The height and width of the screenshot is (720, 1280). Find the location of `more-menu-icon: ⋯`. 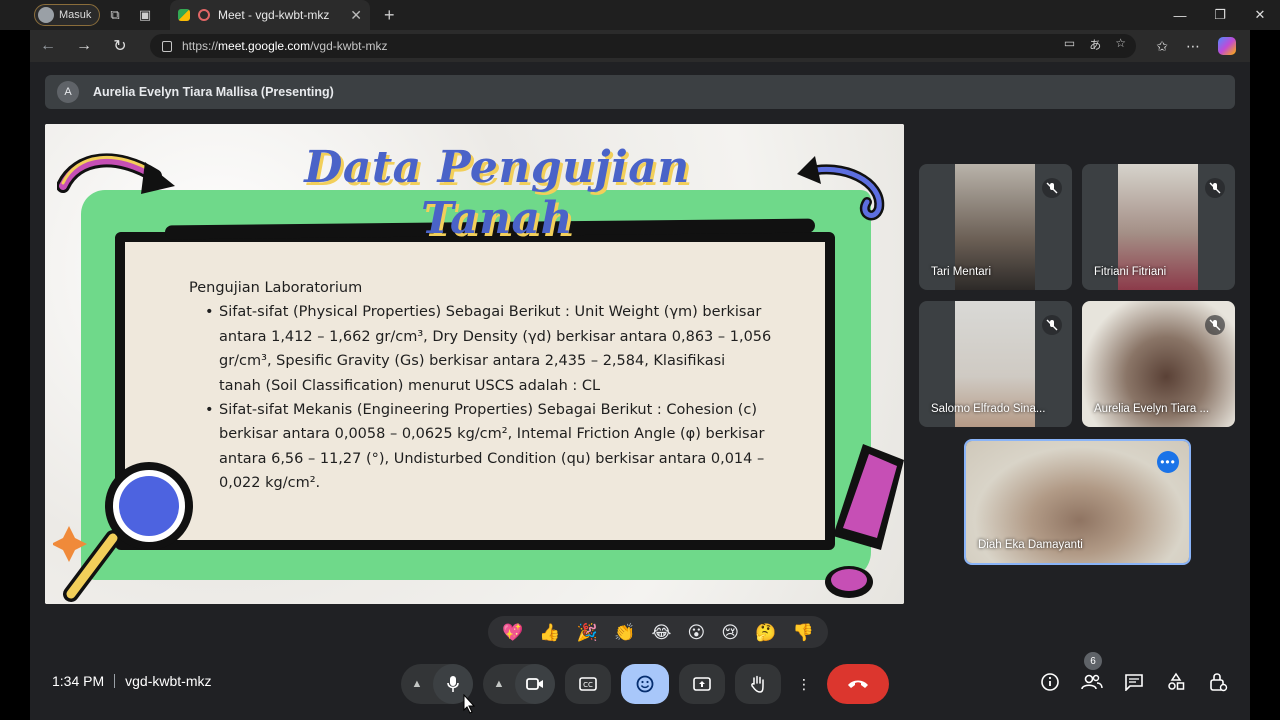

more-menu-icon: ⋯ is located at coordinates (1193, 46).